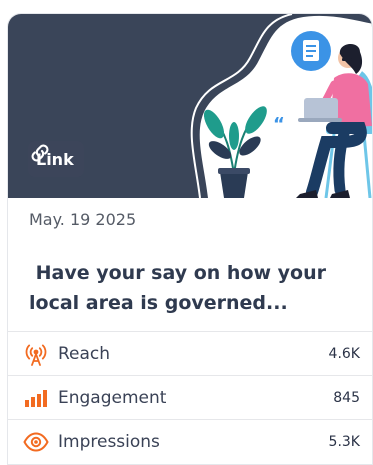  What do you see at coordinates (311, 51) in the screenshot?
I see `document-bubble-icon` at bounding box center [311, 51].